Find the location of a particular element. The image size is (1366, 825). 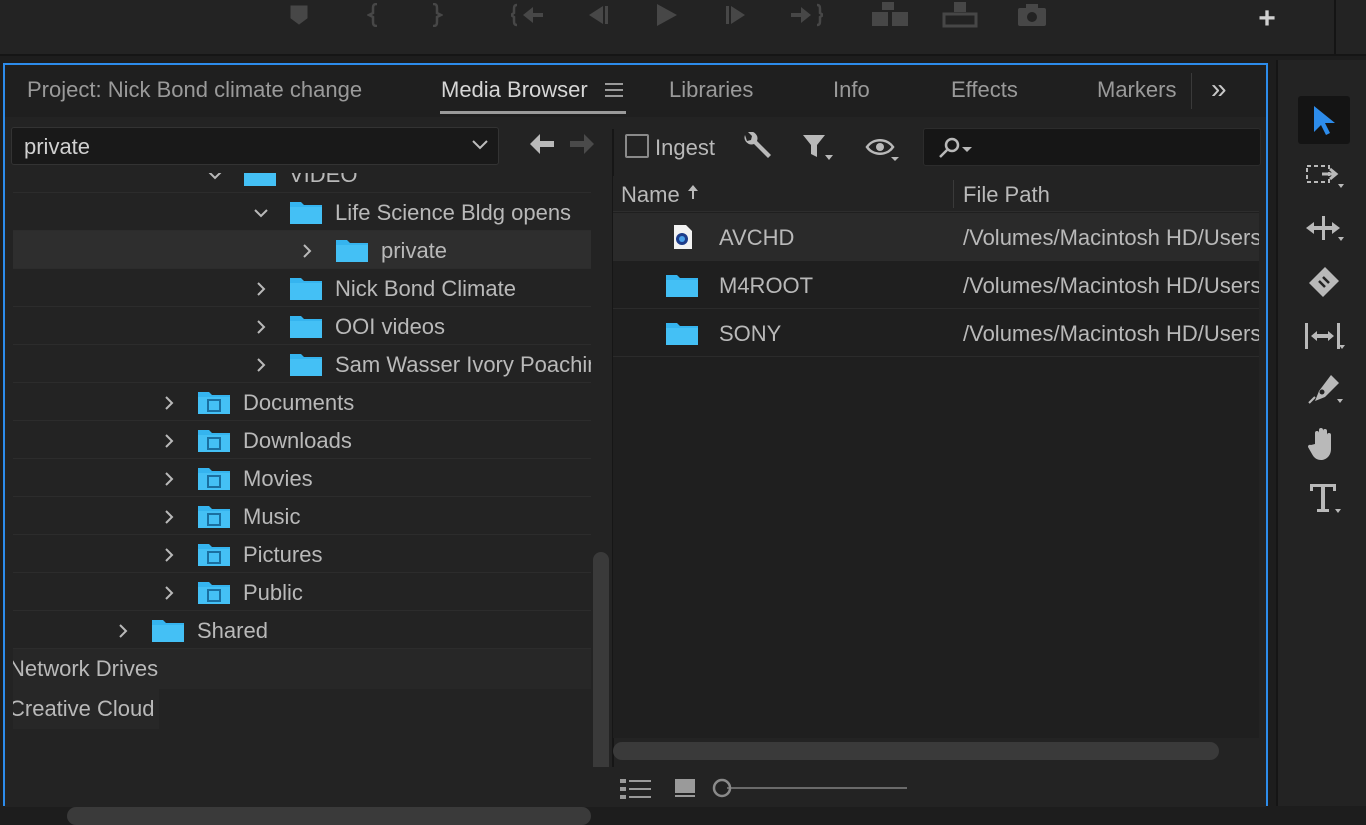

column-header-file-path: File Path is located at coordinates (1006, 195).